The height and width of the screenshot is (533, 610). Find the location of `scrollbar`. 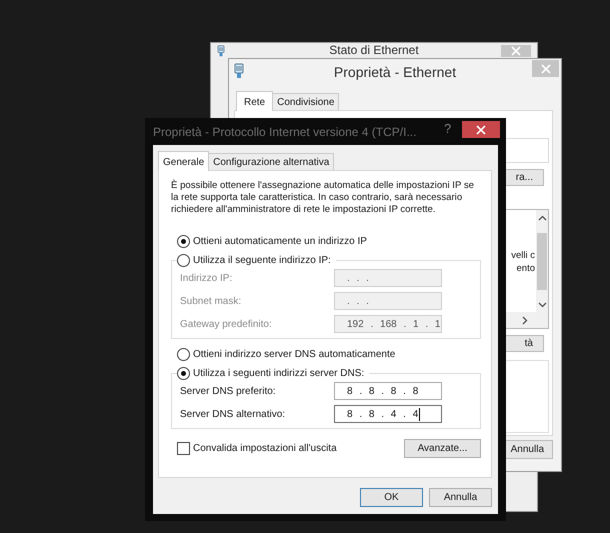

scrollbar is located at coordinates (542, 269).